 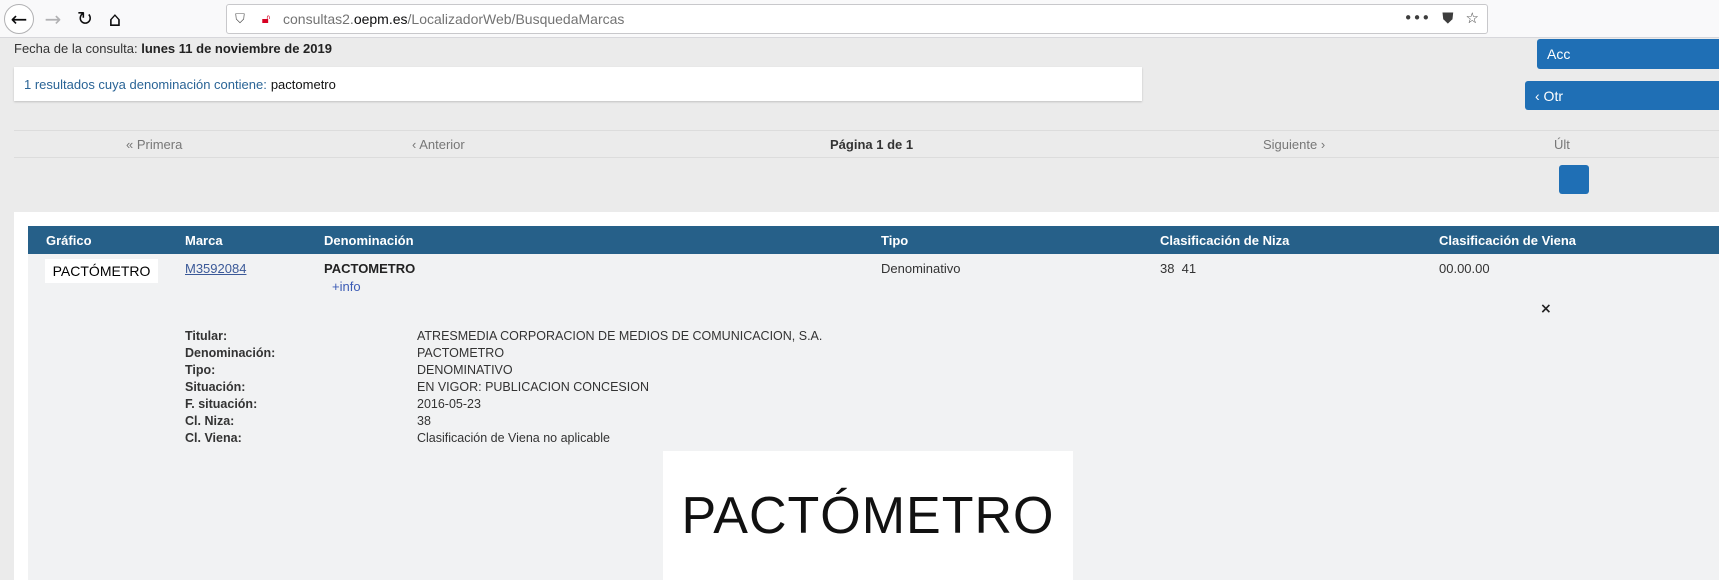 I want to click on reload-icon: ↻, so click(x=85, y=19).